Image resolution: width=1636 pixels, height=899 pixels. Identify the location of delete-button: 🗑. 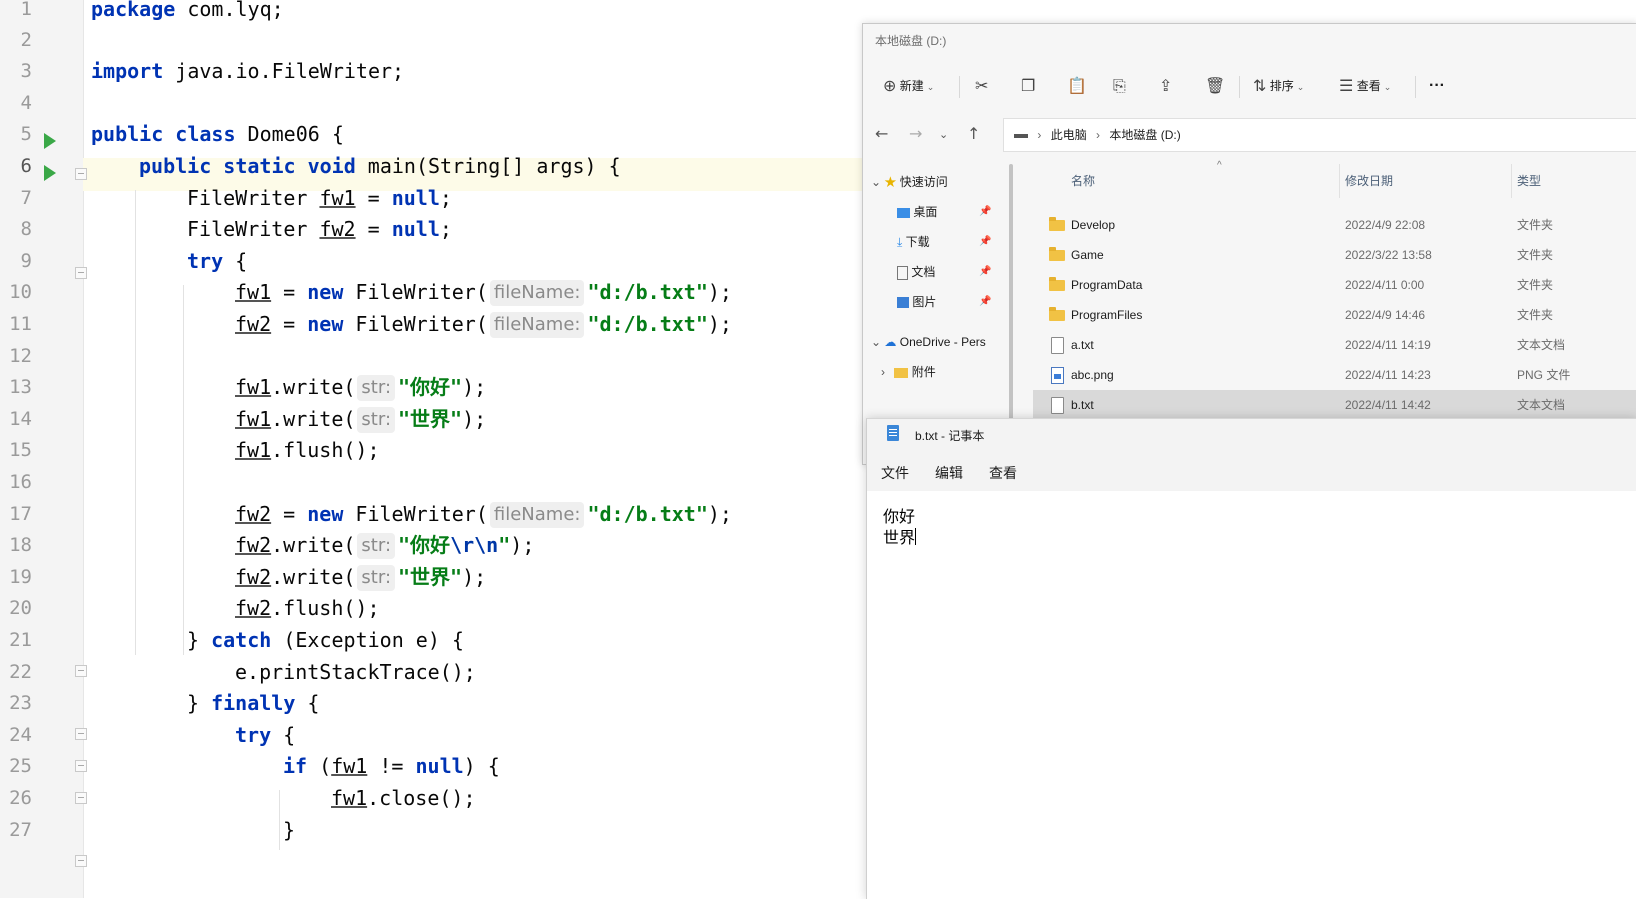
(1215, 86).